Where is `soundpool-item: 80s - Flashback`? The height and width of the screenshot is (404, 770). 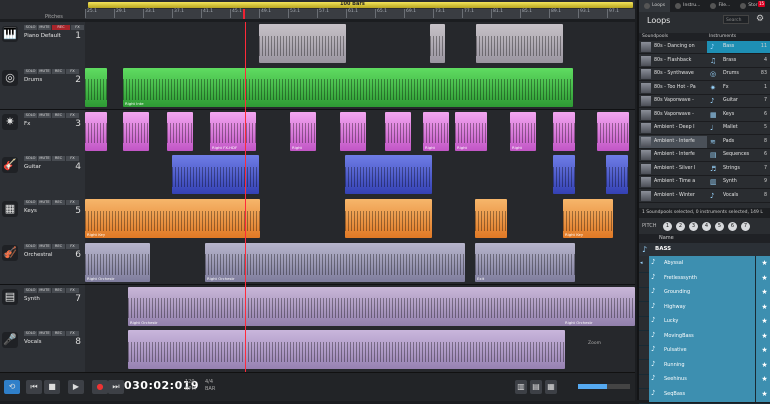 soundpool-item: 80s - Flashback is located at coordinates (673, 61).